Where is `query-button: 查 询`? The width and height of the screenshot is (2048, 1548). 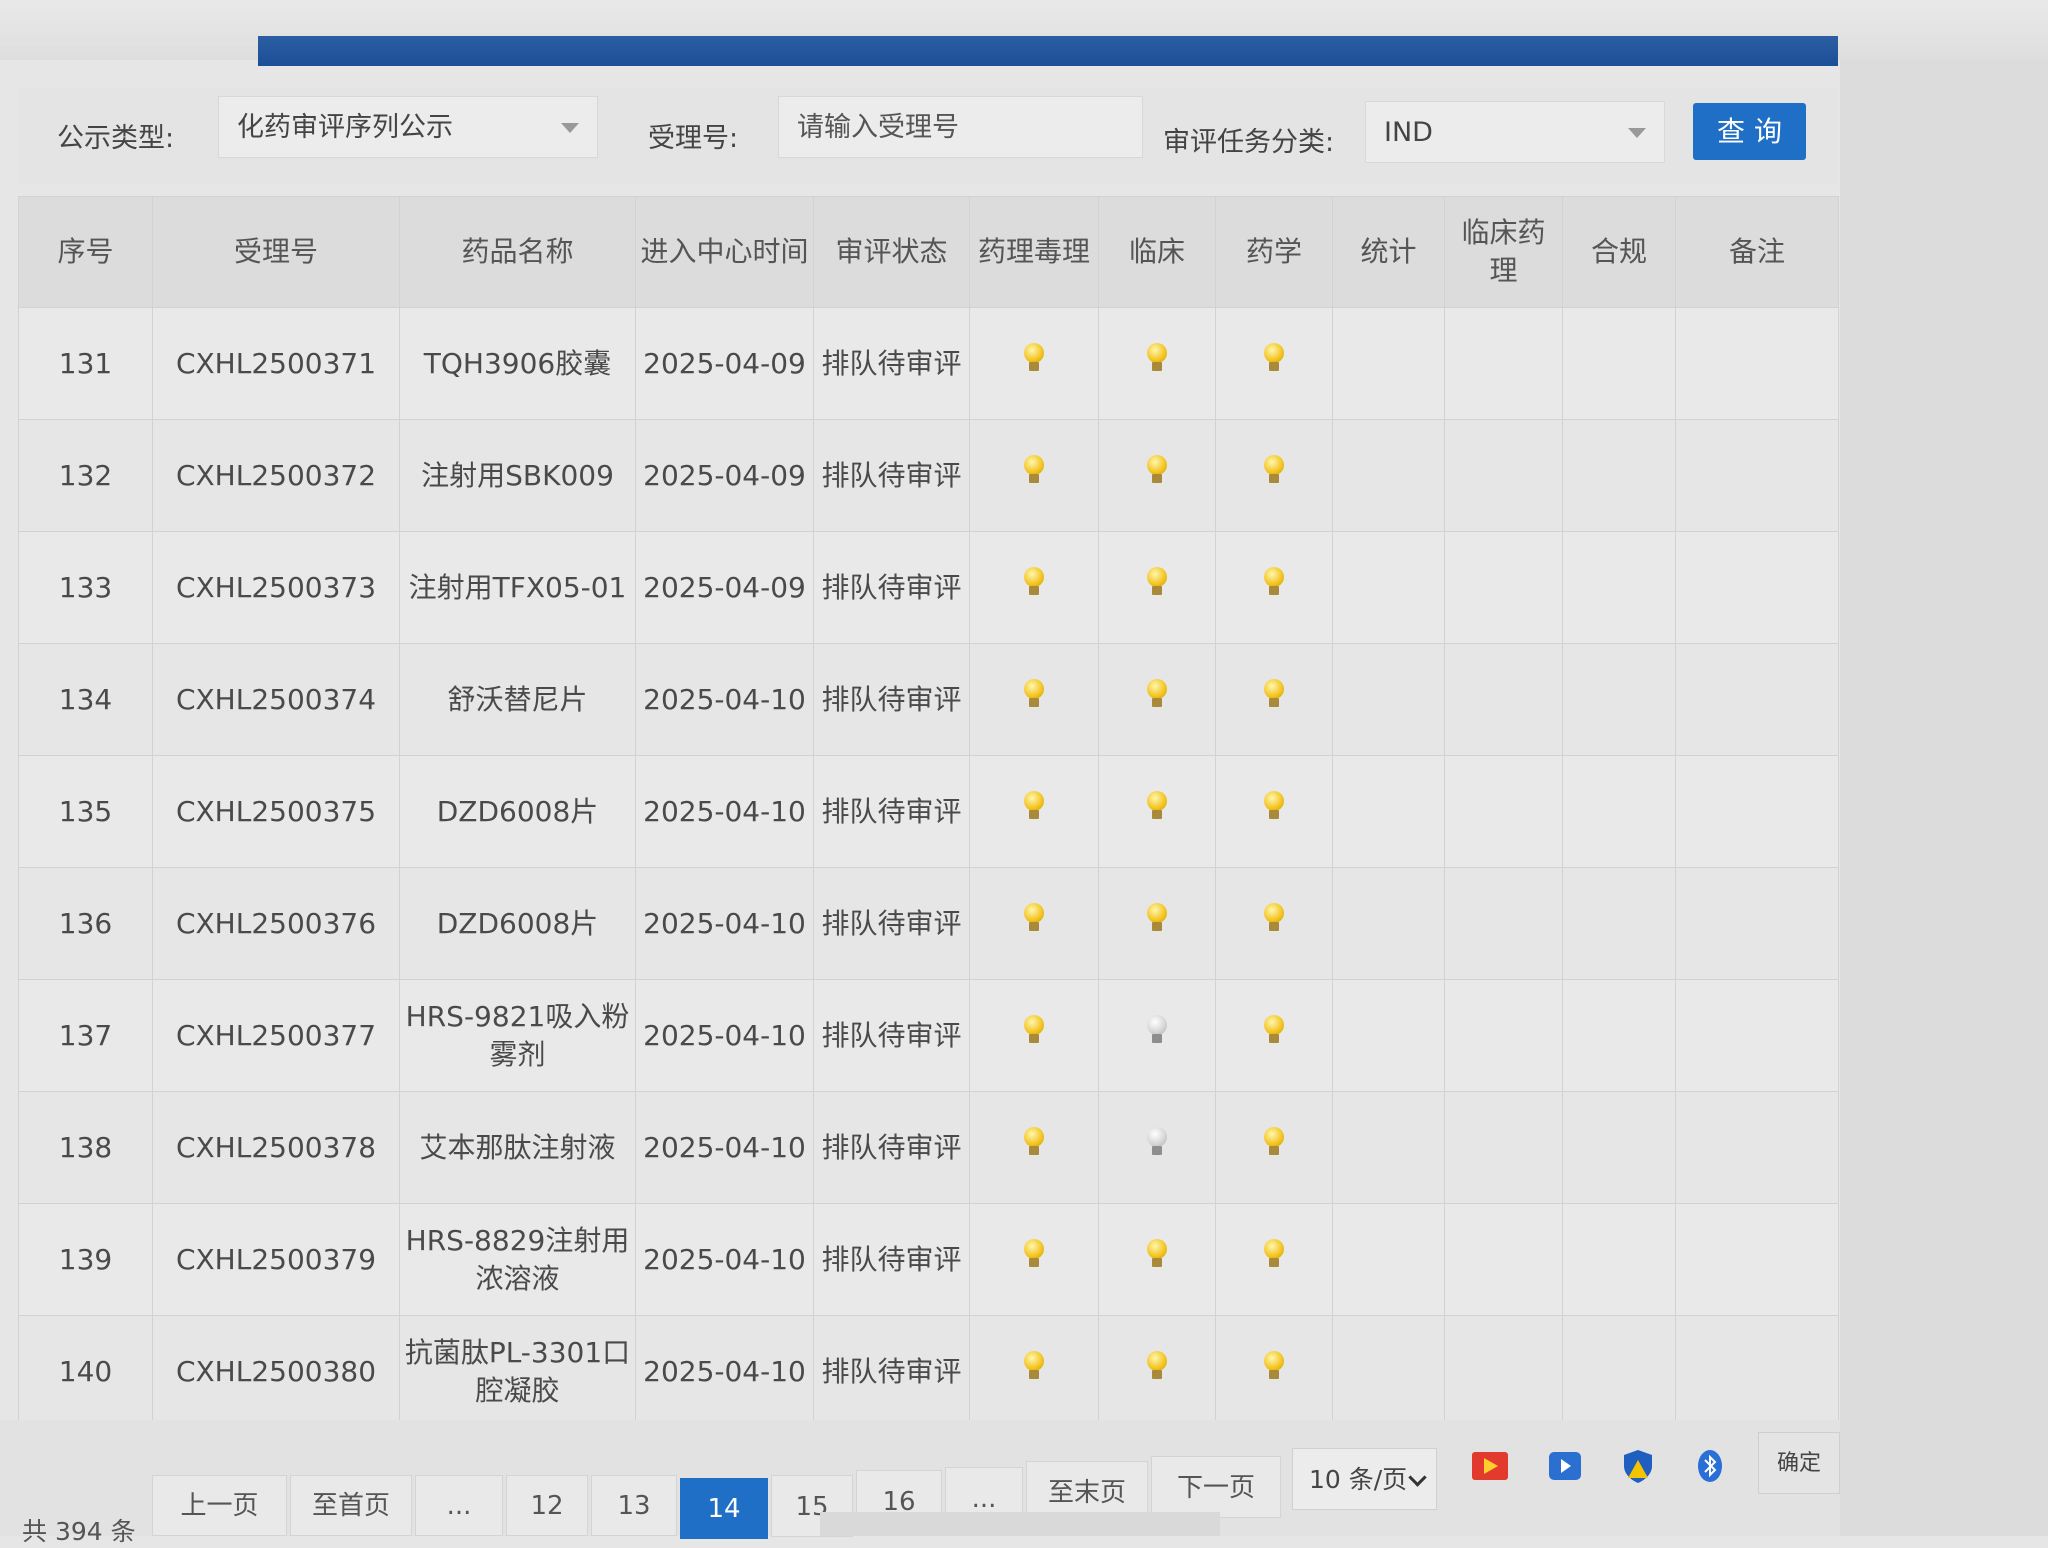
query-button: 查 询 is located at coordinates (1749, 131).